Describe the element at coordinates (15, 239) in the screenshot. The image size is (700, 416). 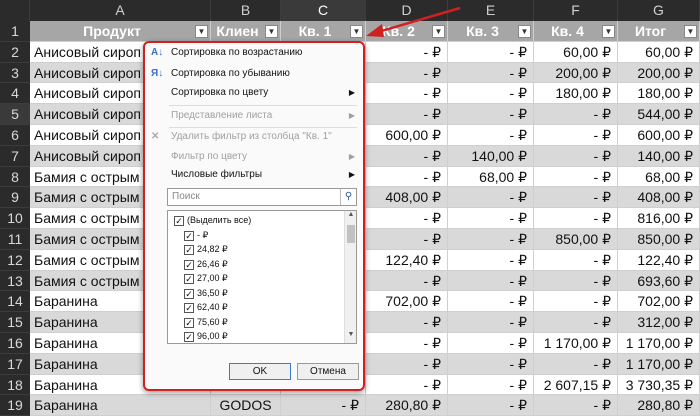
I see `row-header: 11` at that location.